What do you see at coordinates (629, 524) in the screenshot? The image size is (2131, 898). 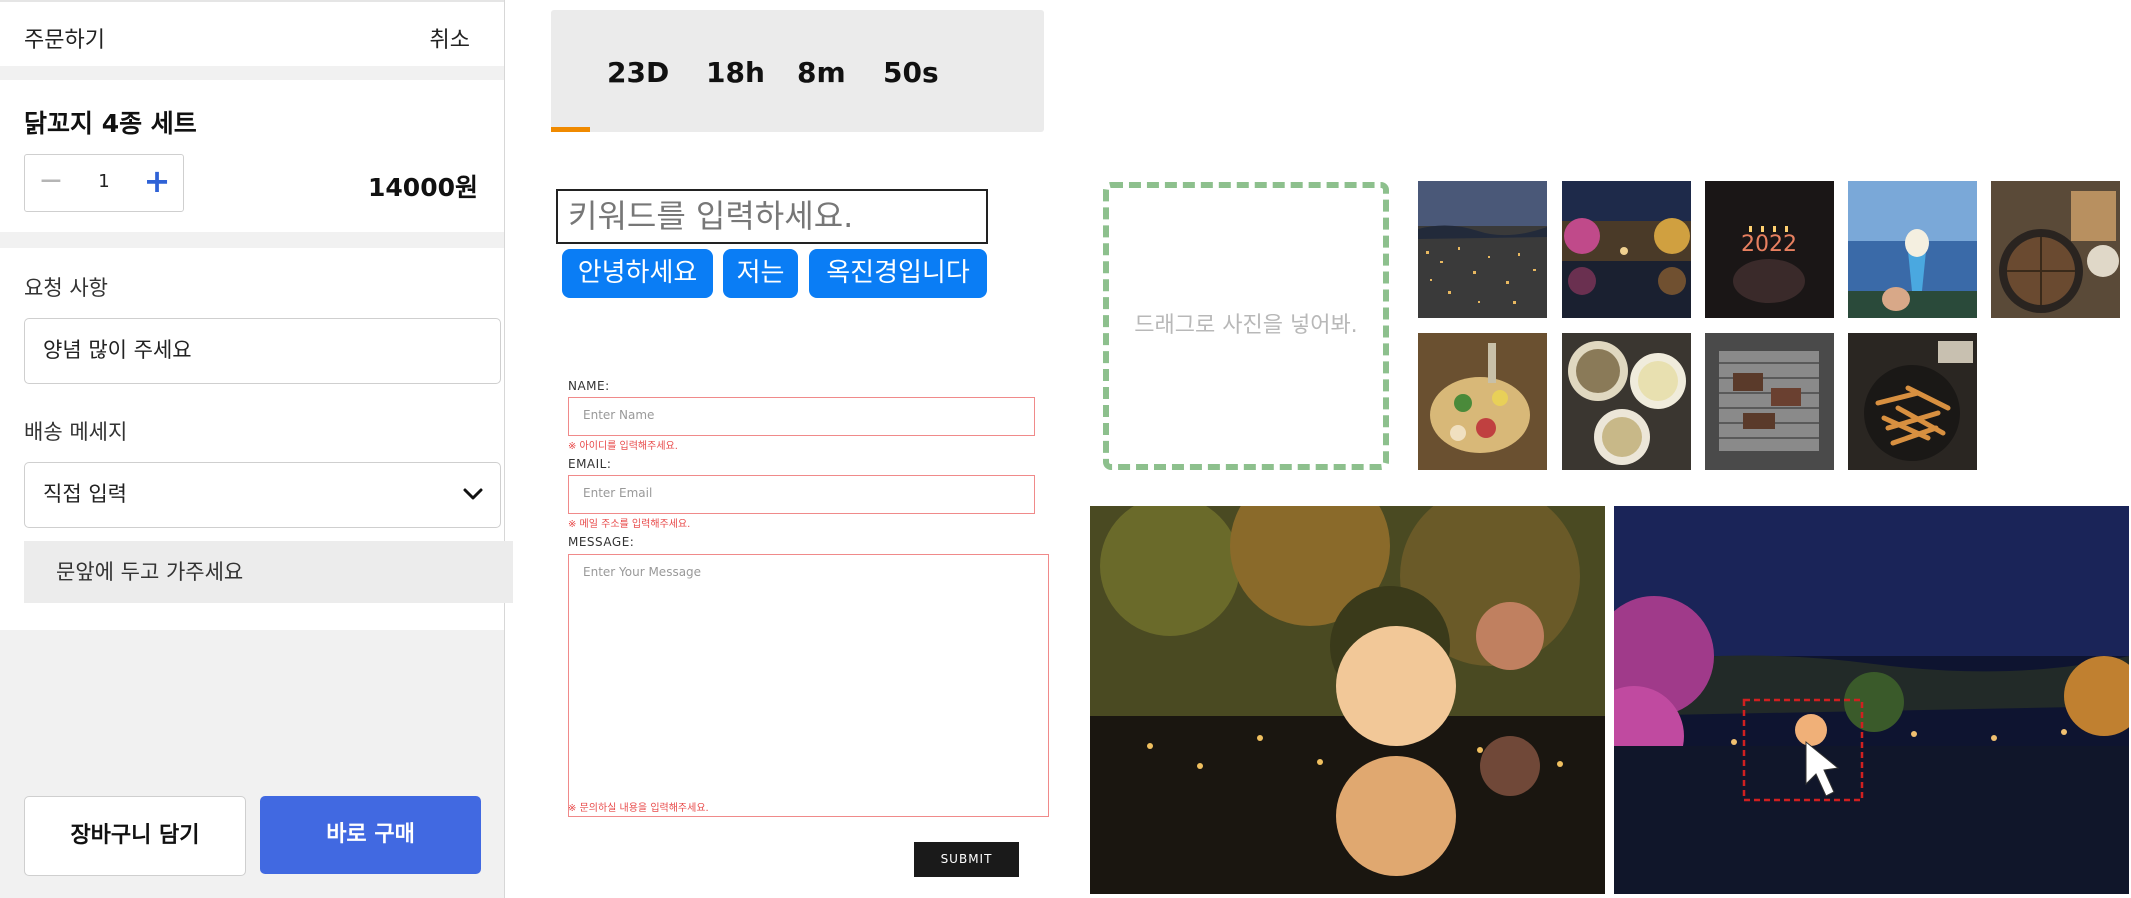 I see `email-error: ※ 메일 주소를 입력해주세요.` at bounding box center [629, 524].